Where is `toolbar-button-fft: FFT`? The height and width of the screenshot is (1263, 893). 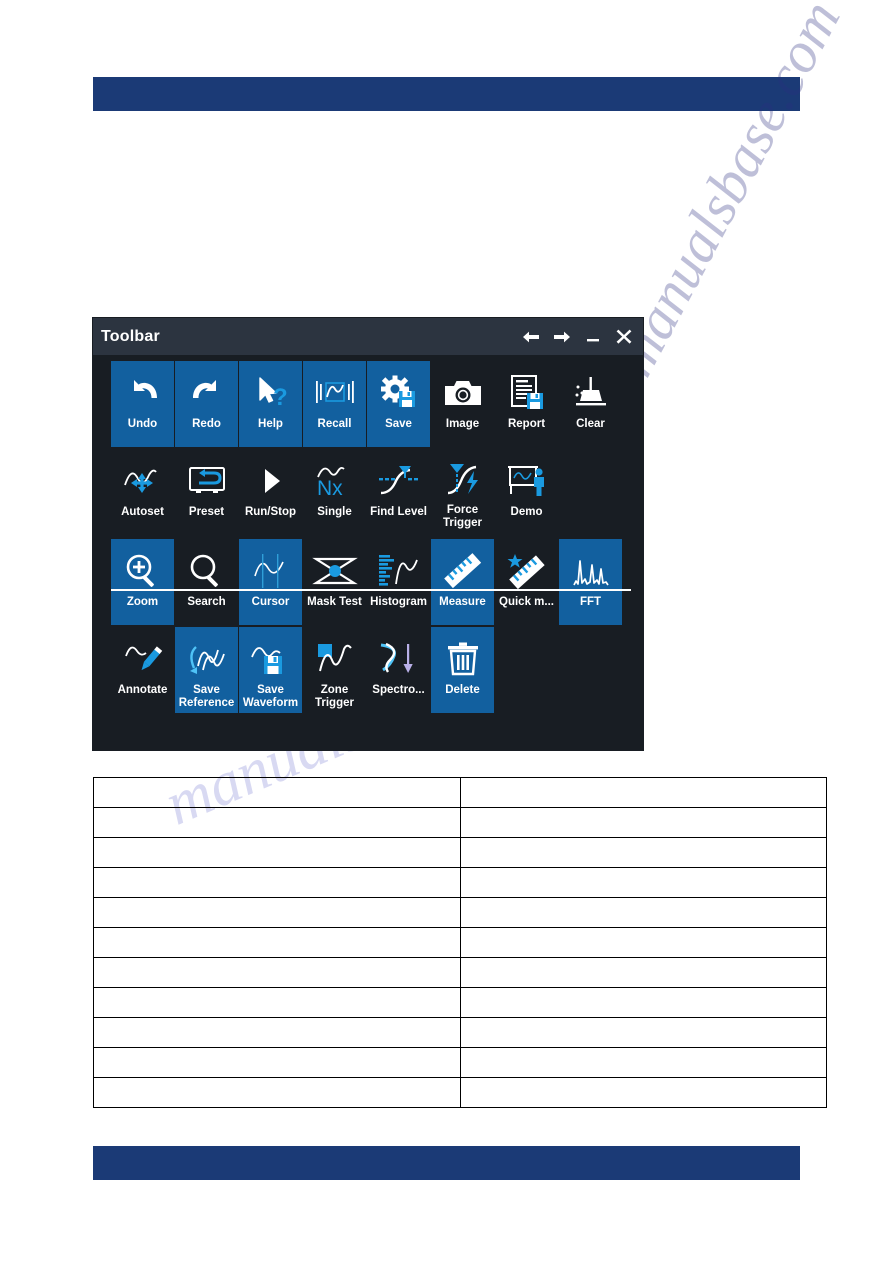 toolbar-button-fft: FFT is located at coordinates (591, 582).